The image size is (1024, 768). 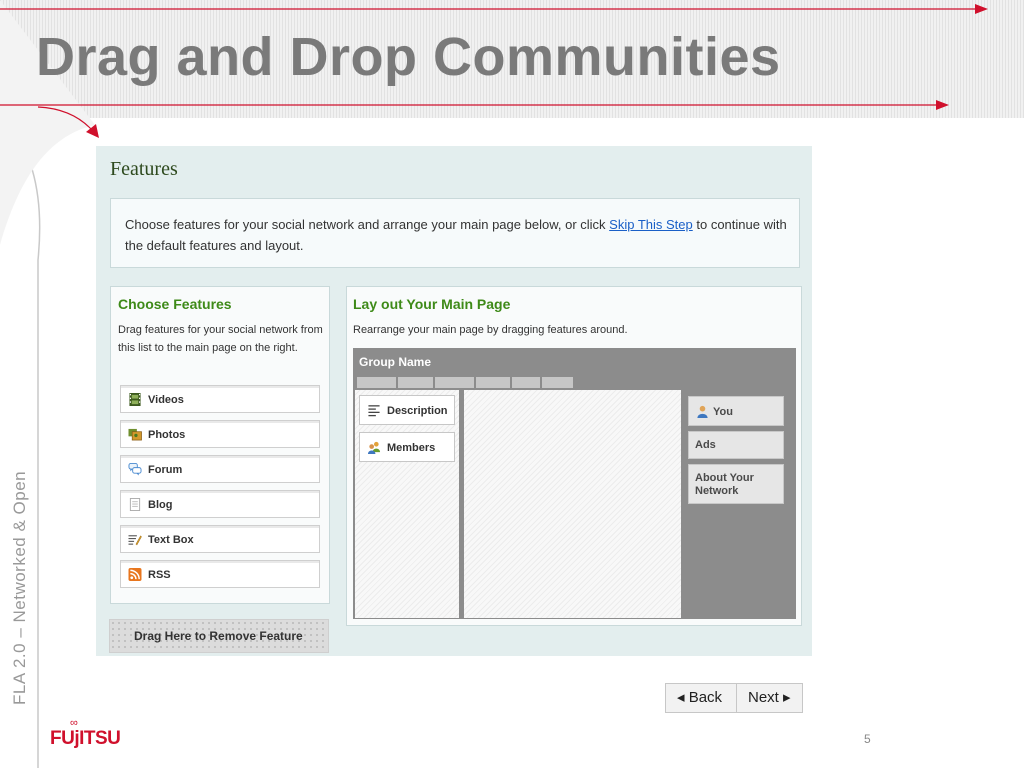 What do you see at coordinates (651, 224) in the screenshot?
I see `skip-this-step-link: Skip This Step` at bounding box center [651, 224].